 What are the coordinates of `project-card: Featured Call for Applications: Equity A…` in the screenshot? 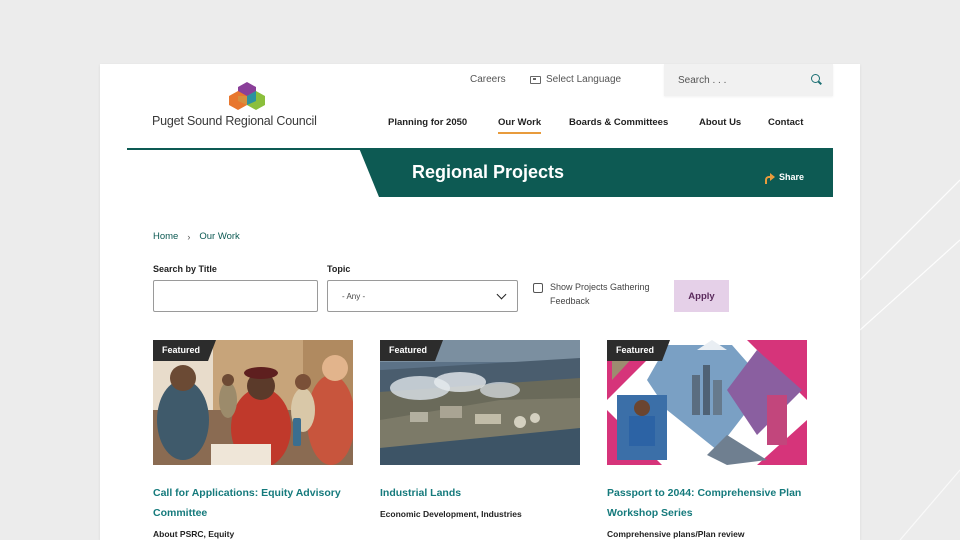 It's located at (253, 439).